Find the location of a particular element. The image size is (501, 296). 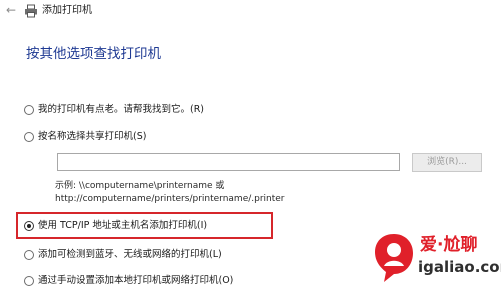

option-tcp-ip: 使用 TCP/IP 地址或主机名添加打印机(I) is located at coordinates (115, 226).